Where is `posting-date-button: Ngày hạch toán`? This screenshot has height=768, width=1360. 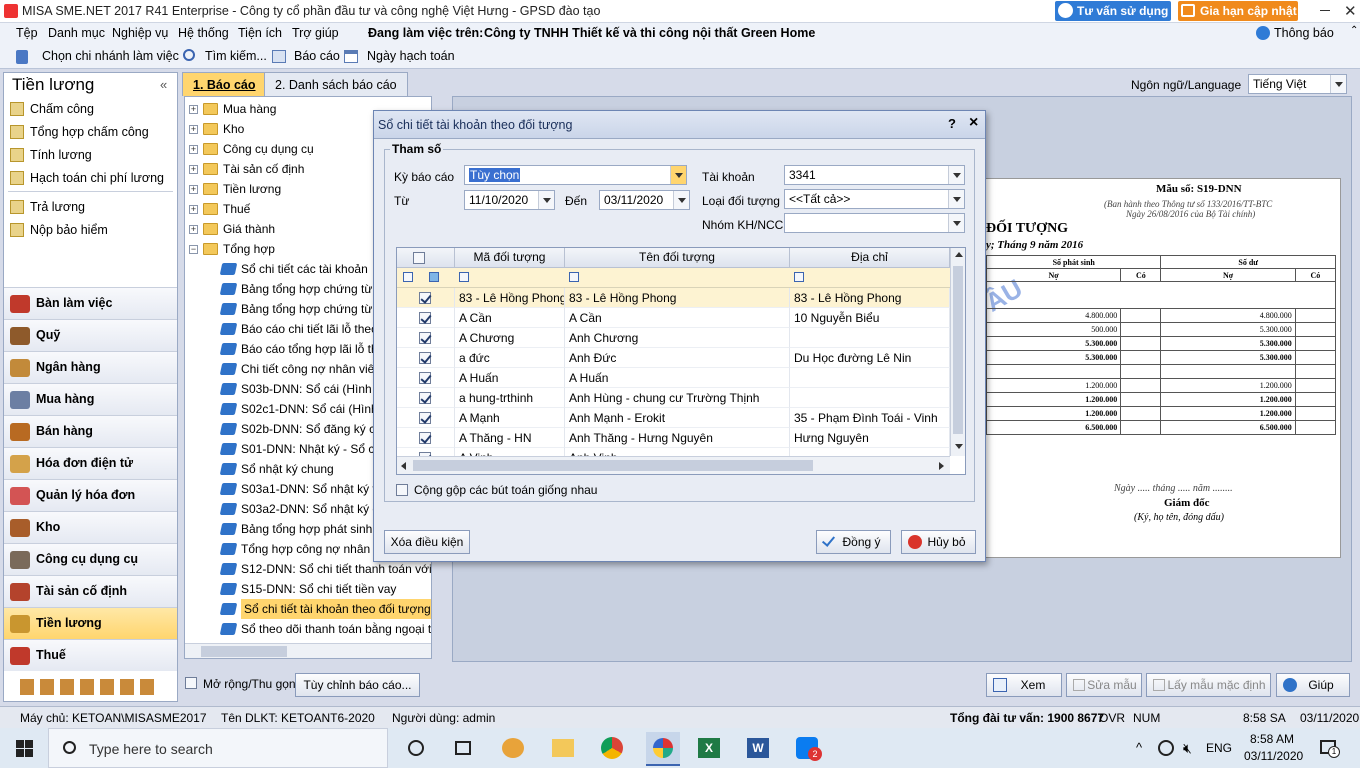
posting-date-button: Ngày hạch toán is located at coordinates (411, 56).